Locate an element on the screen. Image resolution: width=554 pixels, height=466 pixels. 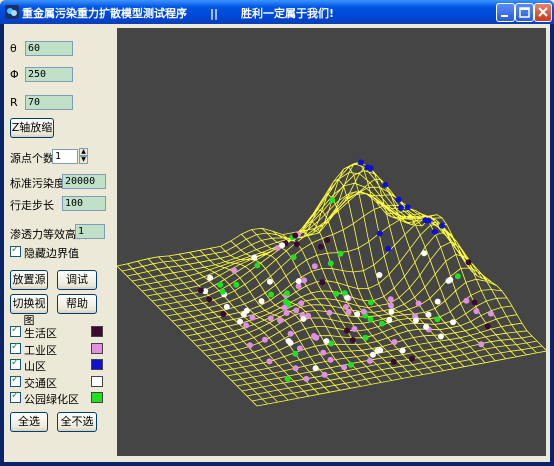
switch-view-button: 切换视图 is located at coordinates (29, 310).